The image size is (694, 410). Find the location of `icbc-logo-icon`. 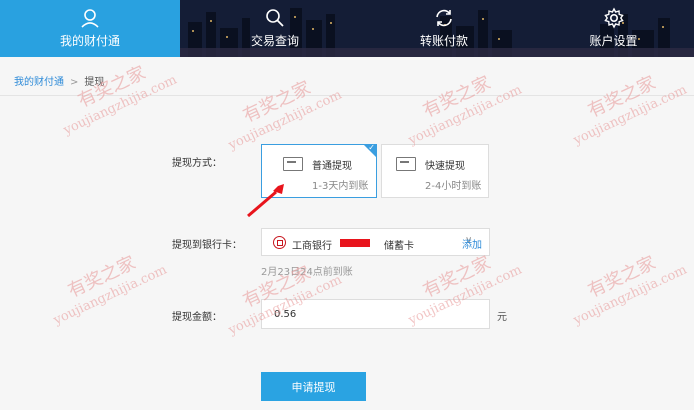

icbc-logo-icon is located at coordinates (279, 242).